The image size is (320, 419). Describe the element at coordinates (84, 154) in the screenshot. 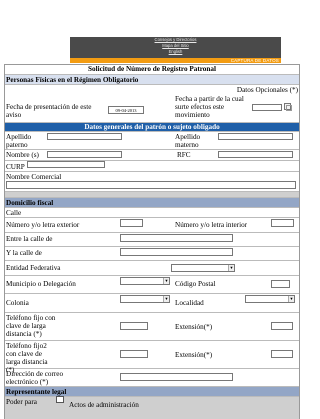

I see `nombres-input` at that location.